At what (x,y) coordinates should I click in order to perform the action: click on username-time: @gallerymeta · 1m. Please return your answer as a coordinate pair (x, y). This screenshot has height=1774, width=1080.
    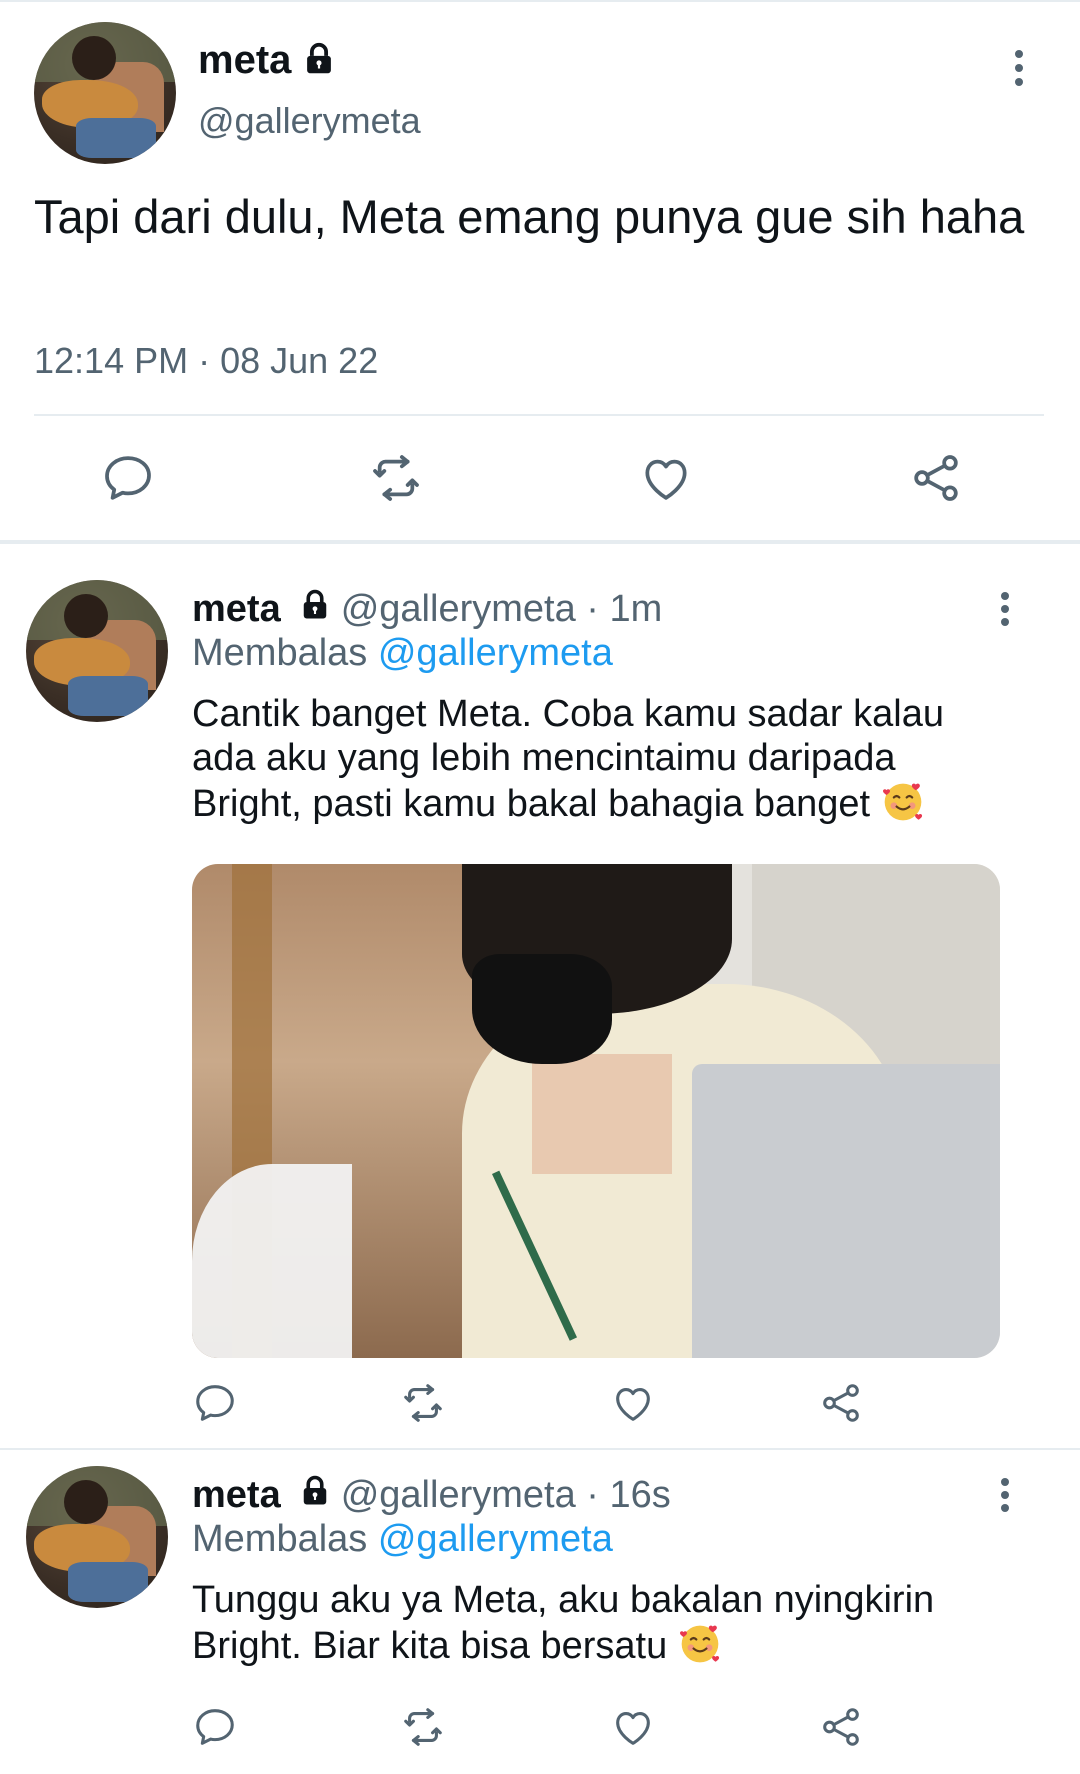
    Looking at the image, I should click on (502, 609).